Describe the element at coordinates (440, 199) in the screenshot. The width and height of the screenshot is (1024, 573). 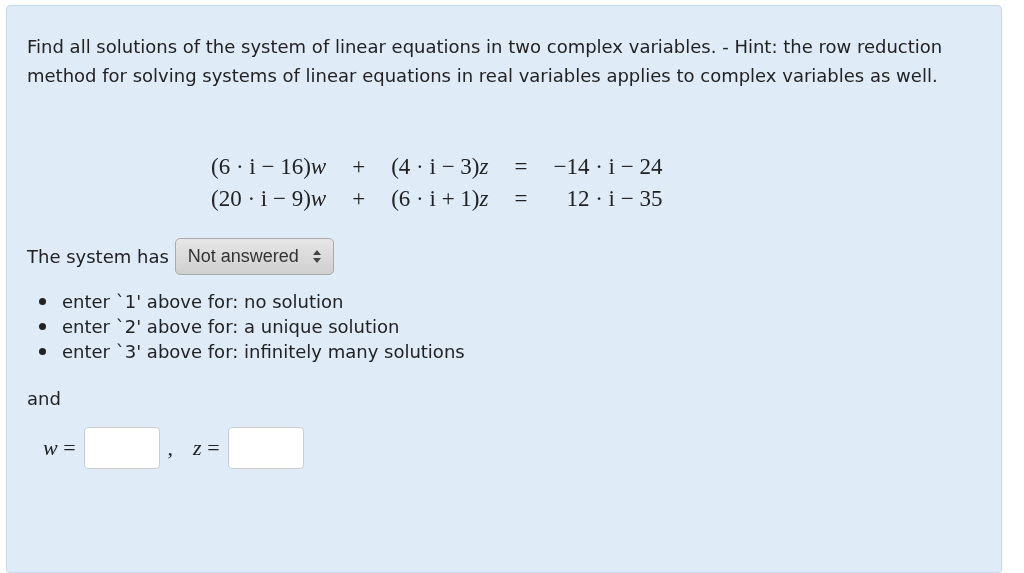
I see `equation-term: (6 · i + 1)z` at that location.